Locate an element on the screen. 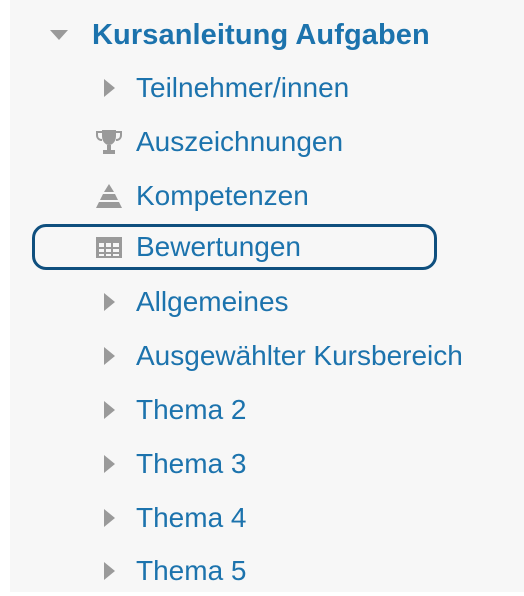 The height and width of the screenshot is (596, 524). nav-item-kompetenzen: Kompetenzen is located at coordinates (201, 196).